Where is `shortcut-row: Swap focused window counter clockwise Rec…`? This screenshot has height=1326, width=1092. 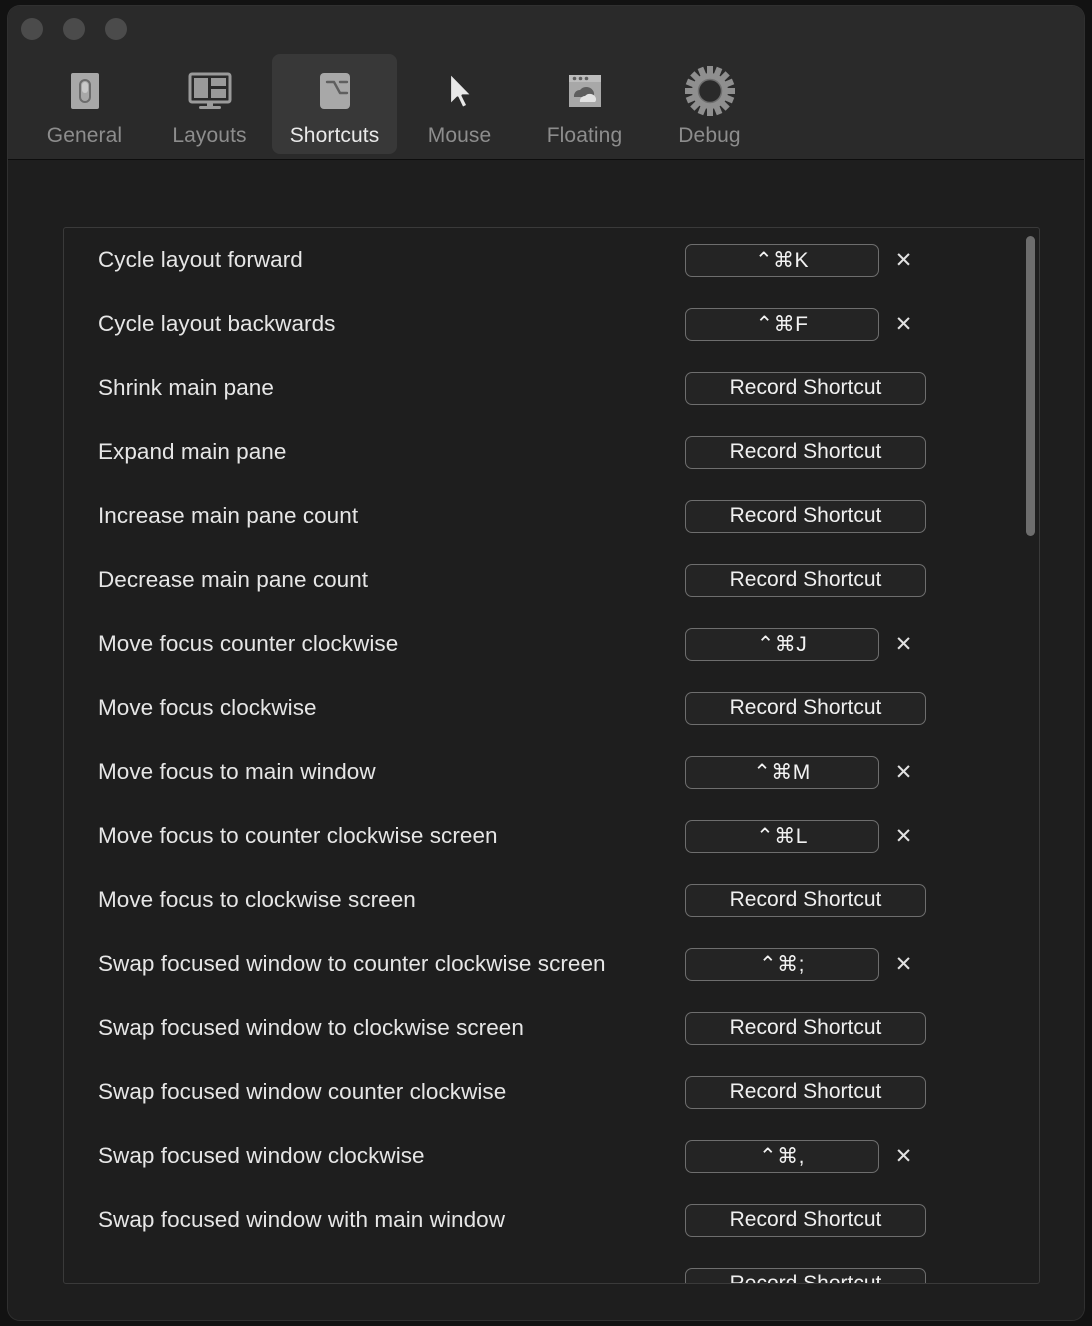 shortcut-row: Swap focused window counter clockwise Rec… is located at coordinates (551, 1092).